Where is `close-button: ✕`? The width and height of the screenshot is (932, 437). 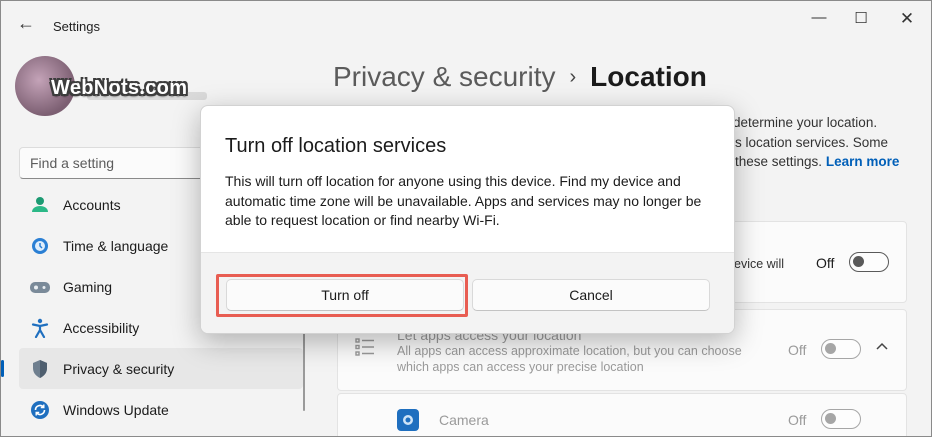
close-button: ✕ is located at coordinates (907, 19).